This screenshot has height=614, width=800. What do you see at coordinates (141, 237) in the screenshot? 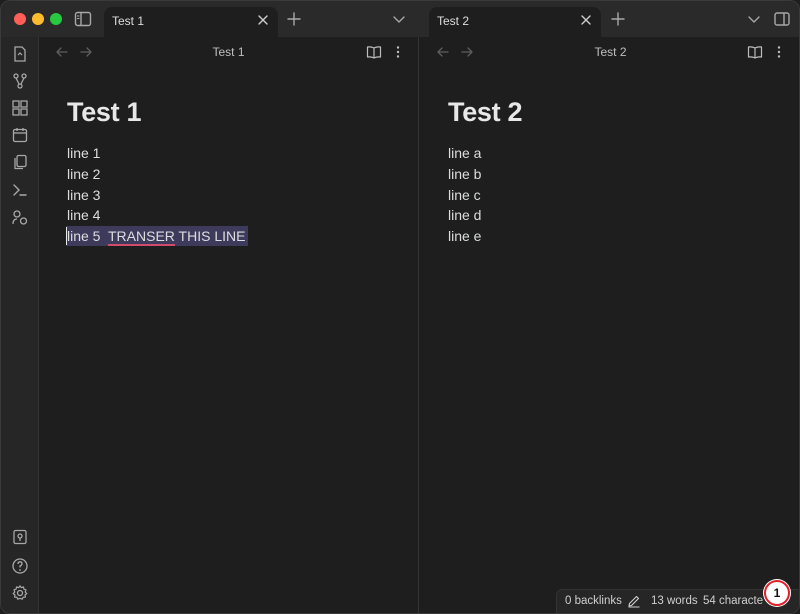
I see `misspelled-word: TRANSER` at bounding box center [141, 237].